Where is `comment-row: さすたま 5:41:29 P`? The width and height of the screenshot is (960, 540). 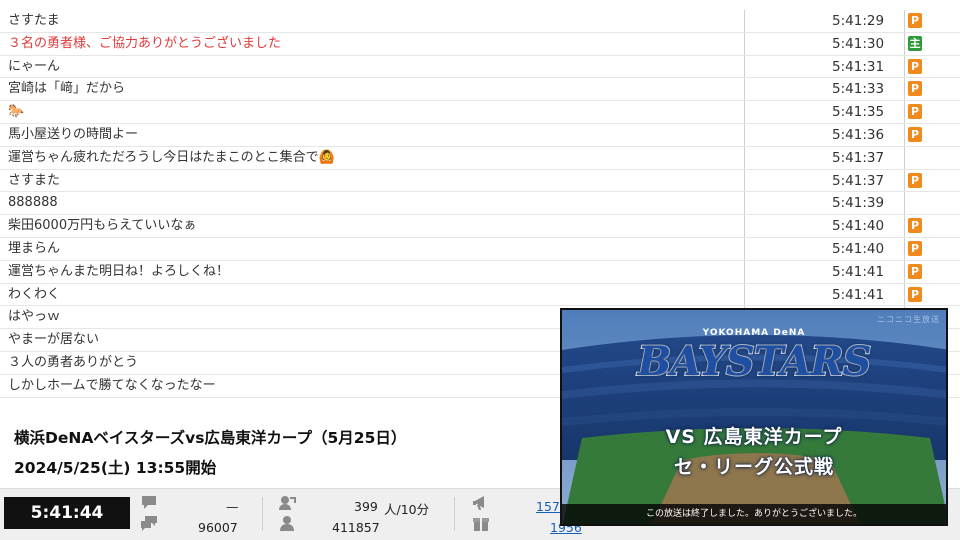
comment-row: さすたま 5:41:29 P is located at coordinates (480, 21).